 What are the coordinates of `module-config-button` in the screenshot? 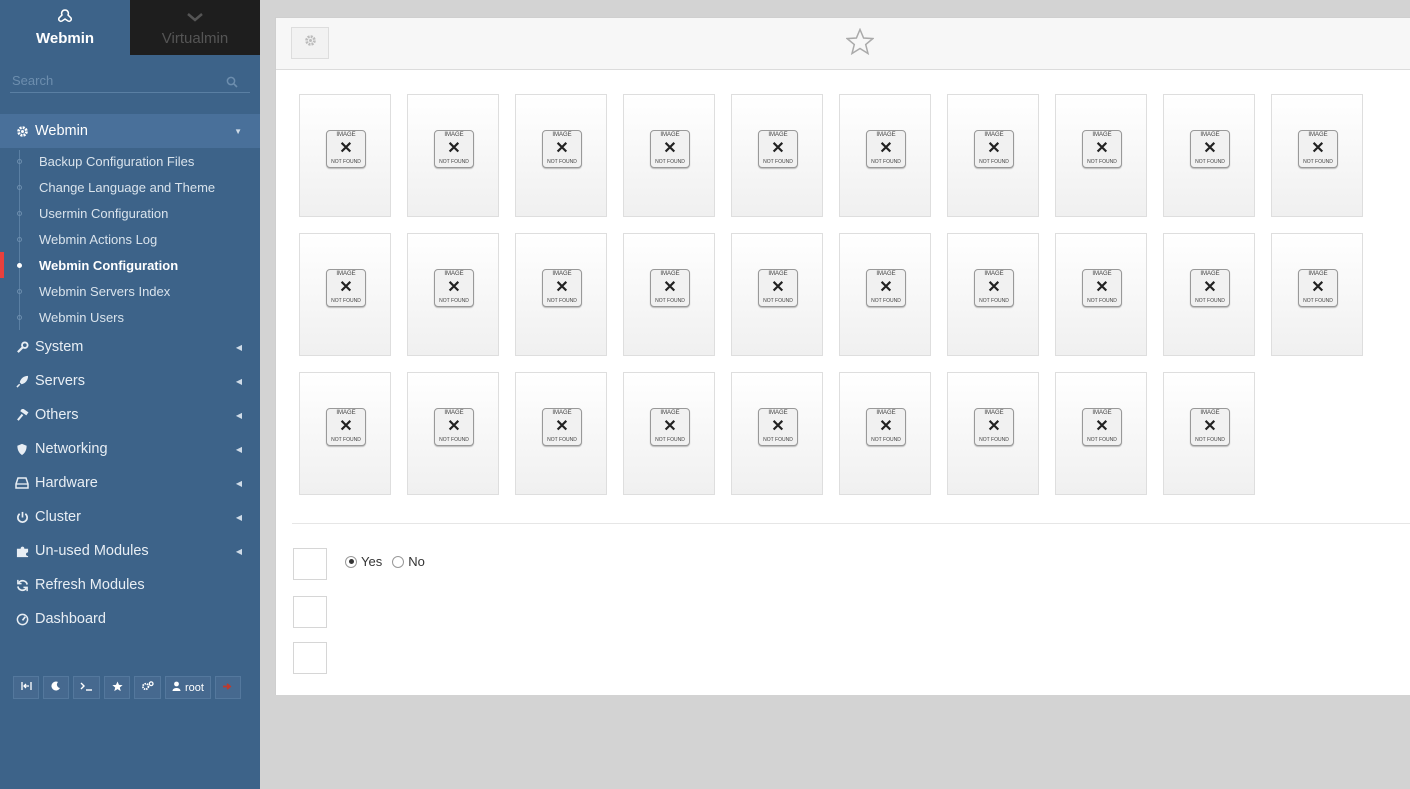 It's located at (310, 43).